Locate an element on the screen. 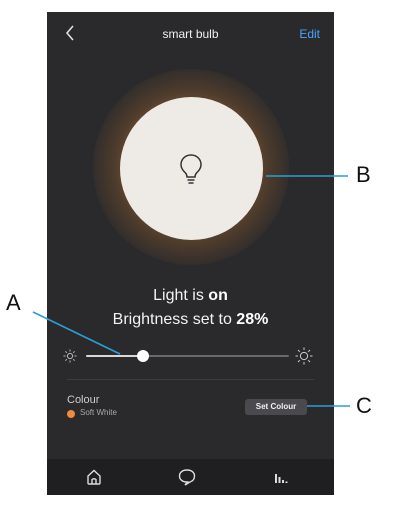  colour-value: Soft White is located at coordinates (98, 412).